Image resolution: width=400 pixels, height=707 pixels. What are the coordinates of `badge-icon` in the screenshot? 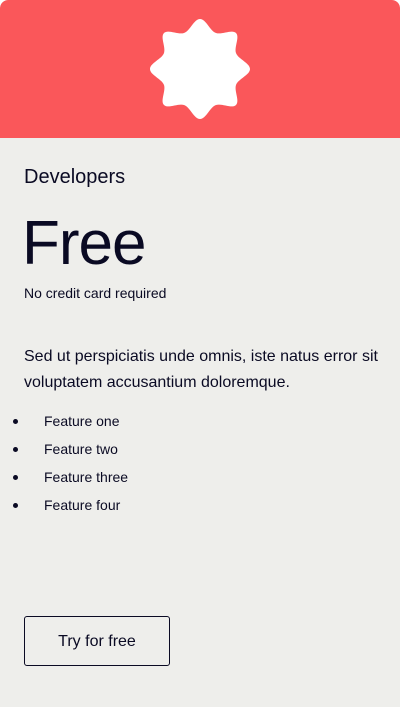 It's located at (200, 69).